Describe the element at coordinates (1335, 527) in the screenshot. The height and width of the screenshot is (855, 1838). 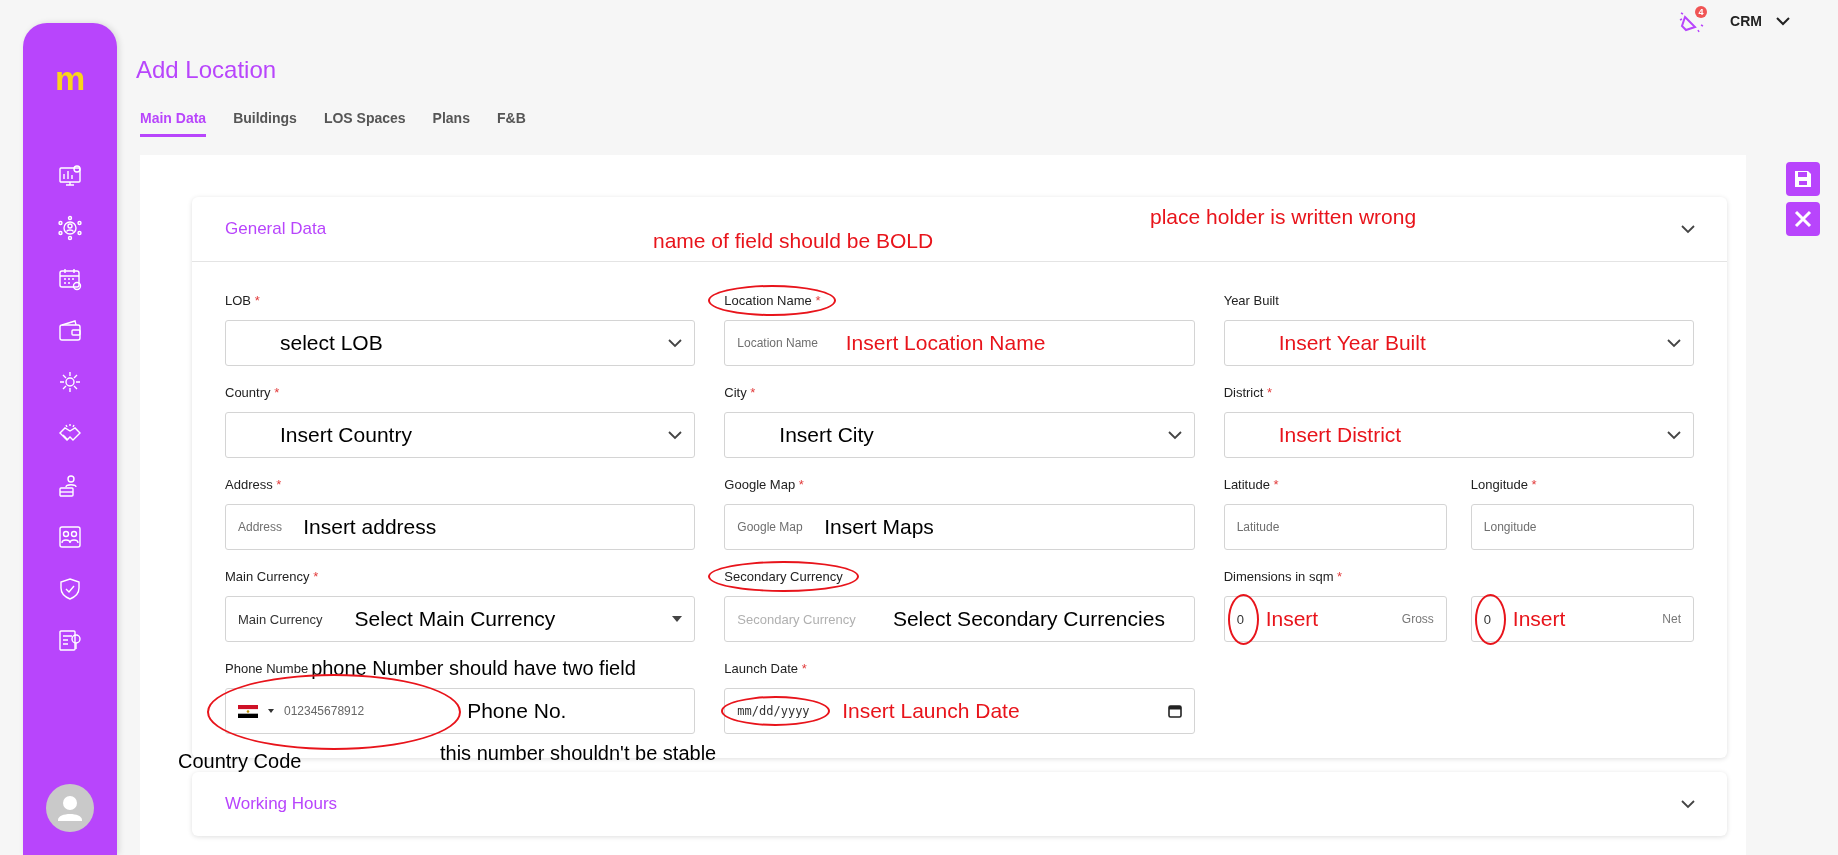
I see `input-field: Latitude` at that location.